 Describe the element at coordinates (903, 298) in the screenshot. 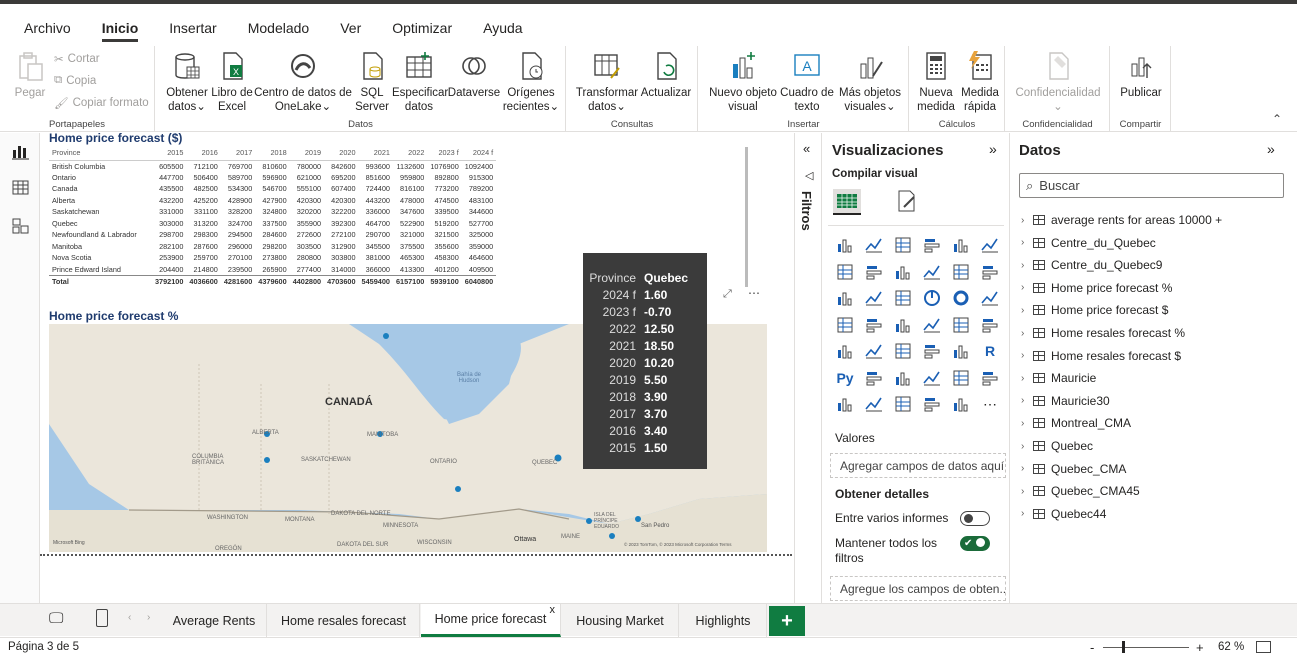

I see `scatter-icon` at that location.